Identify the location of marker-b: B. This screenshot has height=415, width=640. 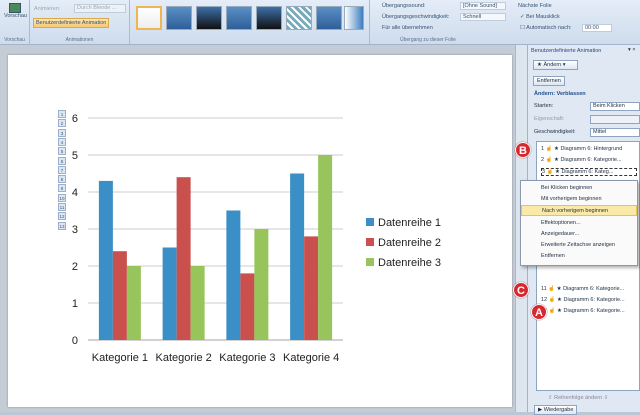
(523, 150).